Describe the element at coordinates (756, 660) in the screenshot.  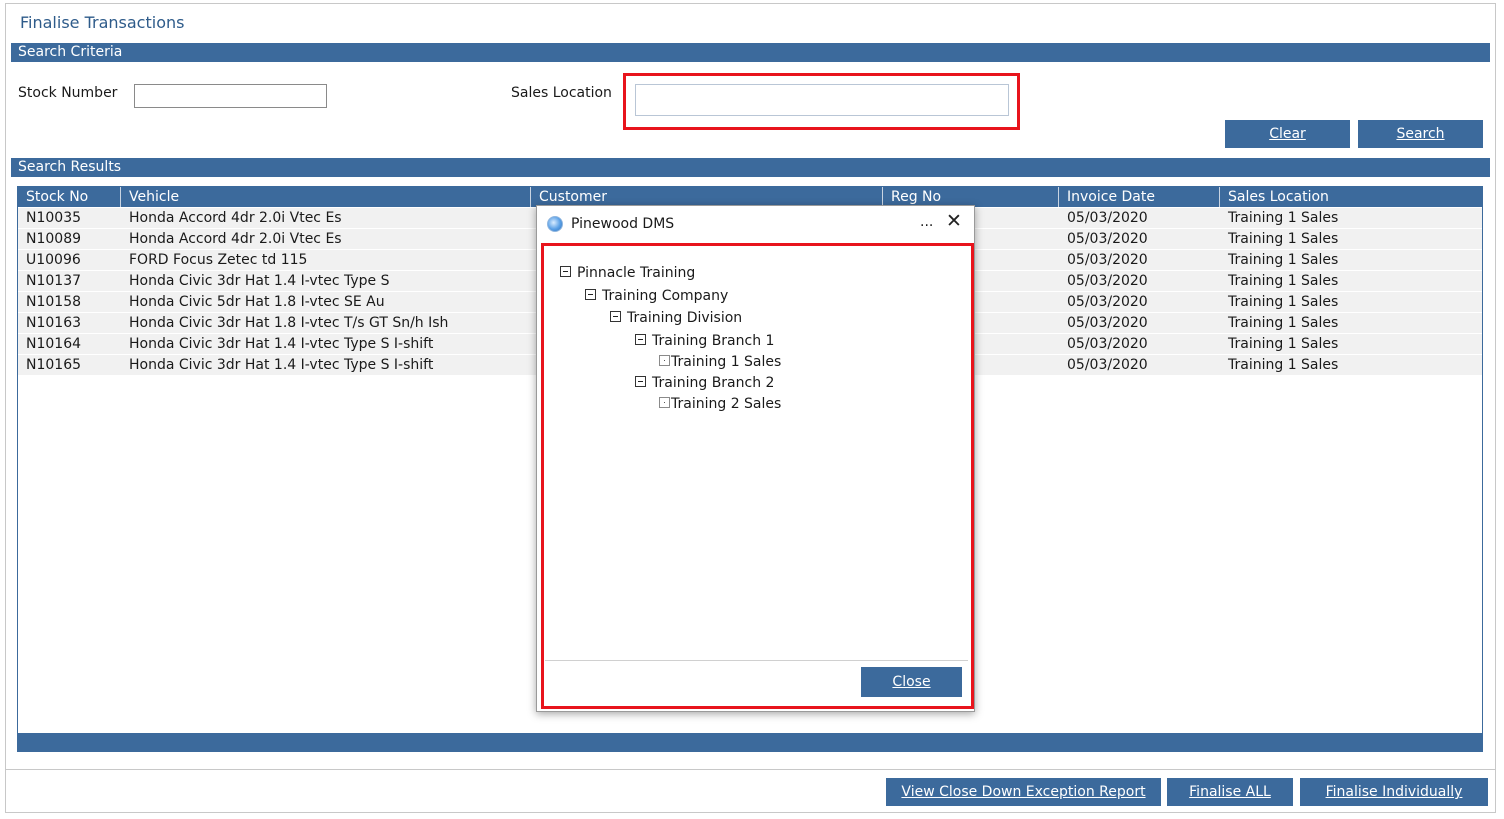
I see `dialog-divider` at that location.